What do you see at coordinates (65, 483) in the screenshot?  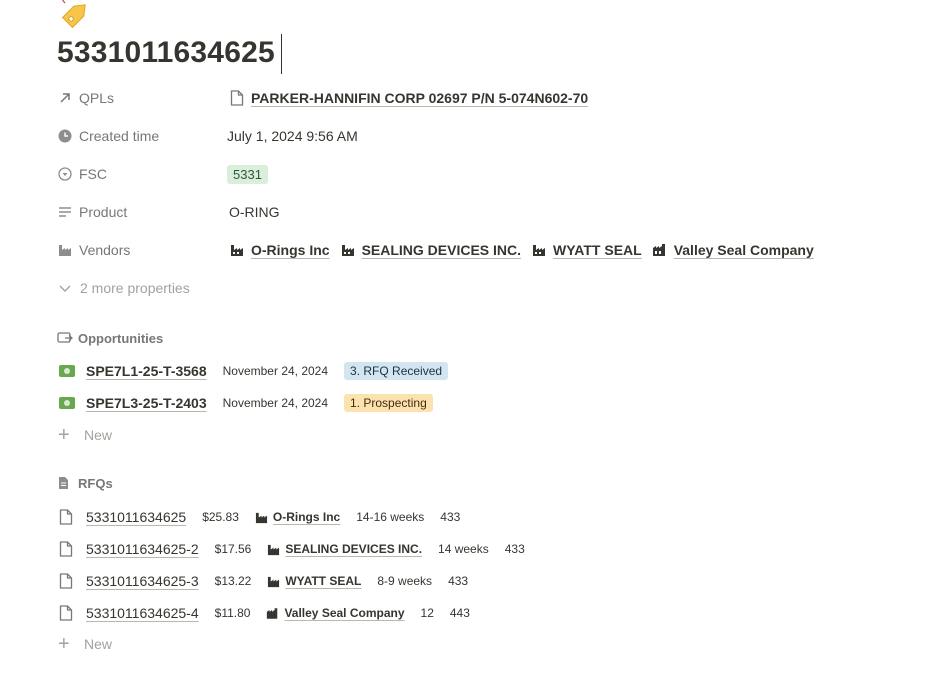 I see `database-icon` at bounding box center [65, 483].